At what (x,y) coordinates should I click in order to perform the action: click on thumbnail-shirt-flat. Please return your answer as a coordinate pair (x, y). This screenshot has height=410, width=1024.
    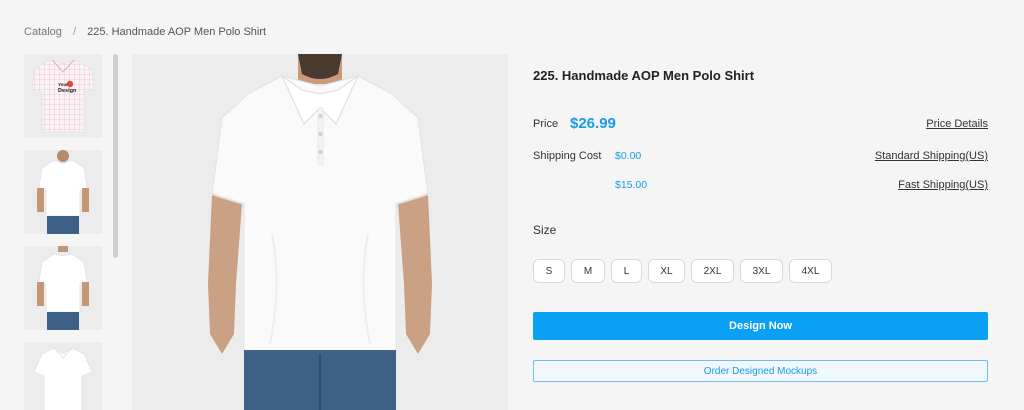
    Looking at the image, I should click on (63, 376).